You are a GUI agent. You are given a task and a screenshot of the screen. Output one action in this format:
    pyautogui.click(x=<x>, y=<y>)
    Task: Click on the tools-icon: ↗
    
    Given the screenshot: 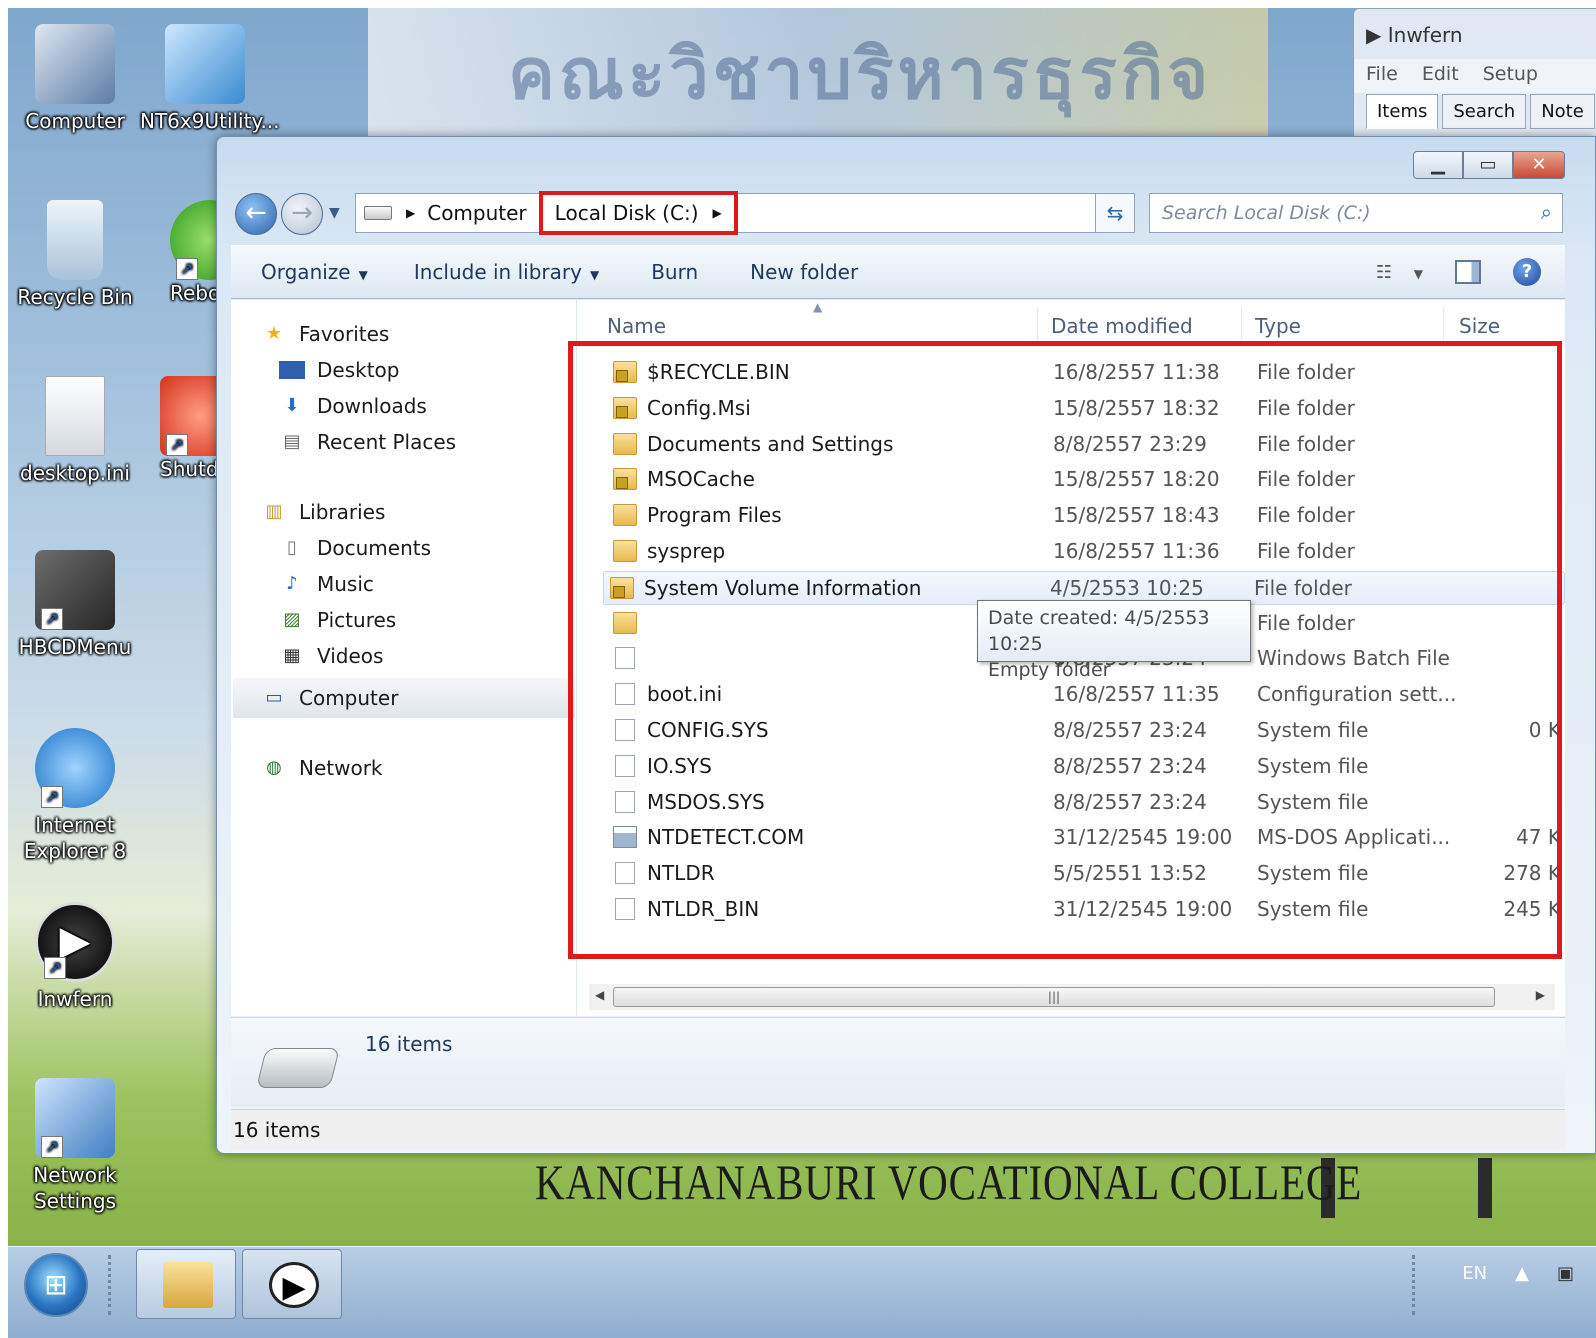 What is the action you would take?
    pyautogui.click(x=75, y=590)
    